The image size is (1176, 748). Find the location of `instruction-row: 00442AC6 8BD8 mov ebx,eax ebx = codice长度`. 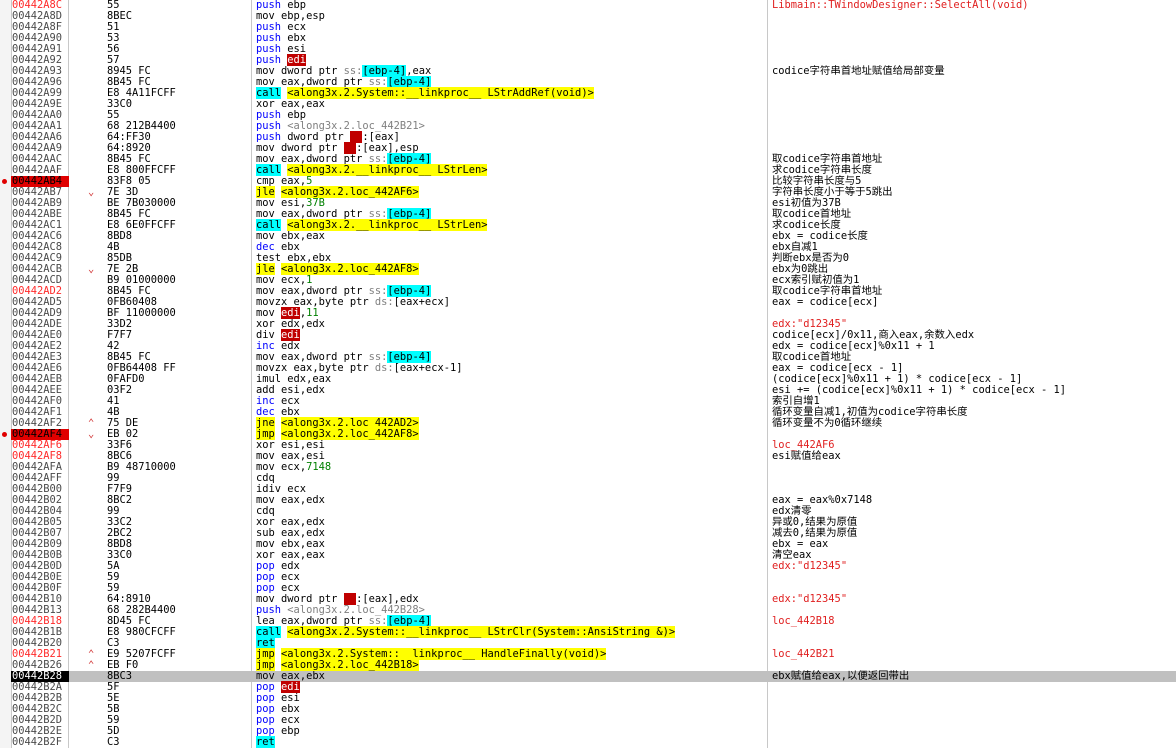

instruction-row: 00442AC6 8BD8 mov ebx,eax ebx = codice长度 is located at coordinates (588, 236).